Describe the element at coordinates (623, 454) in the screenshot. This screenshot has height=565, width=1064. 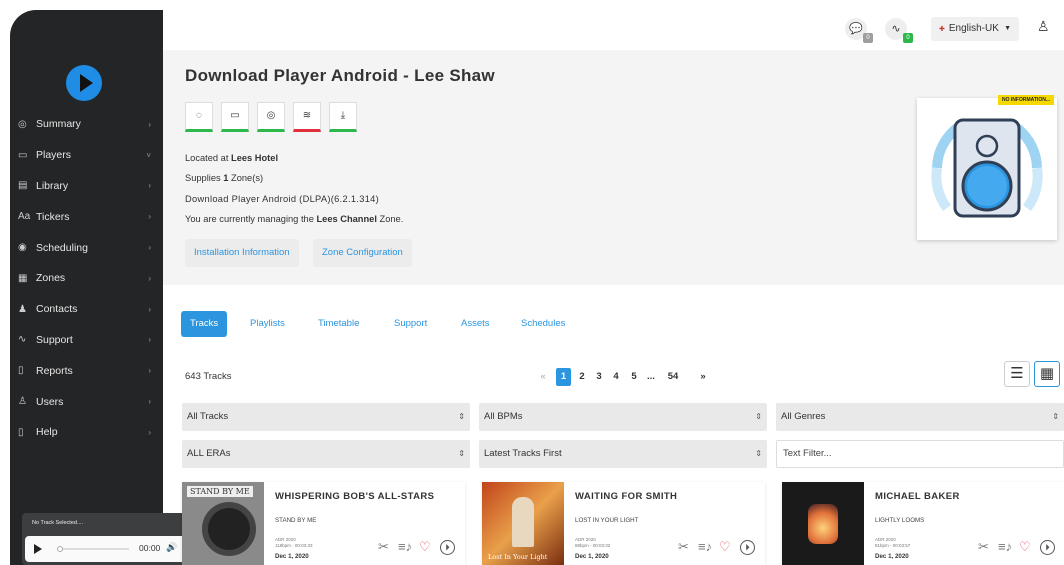
I see `sort-select: Latest Tracks First ⇕` at that location.